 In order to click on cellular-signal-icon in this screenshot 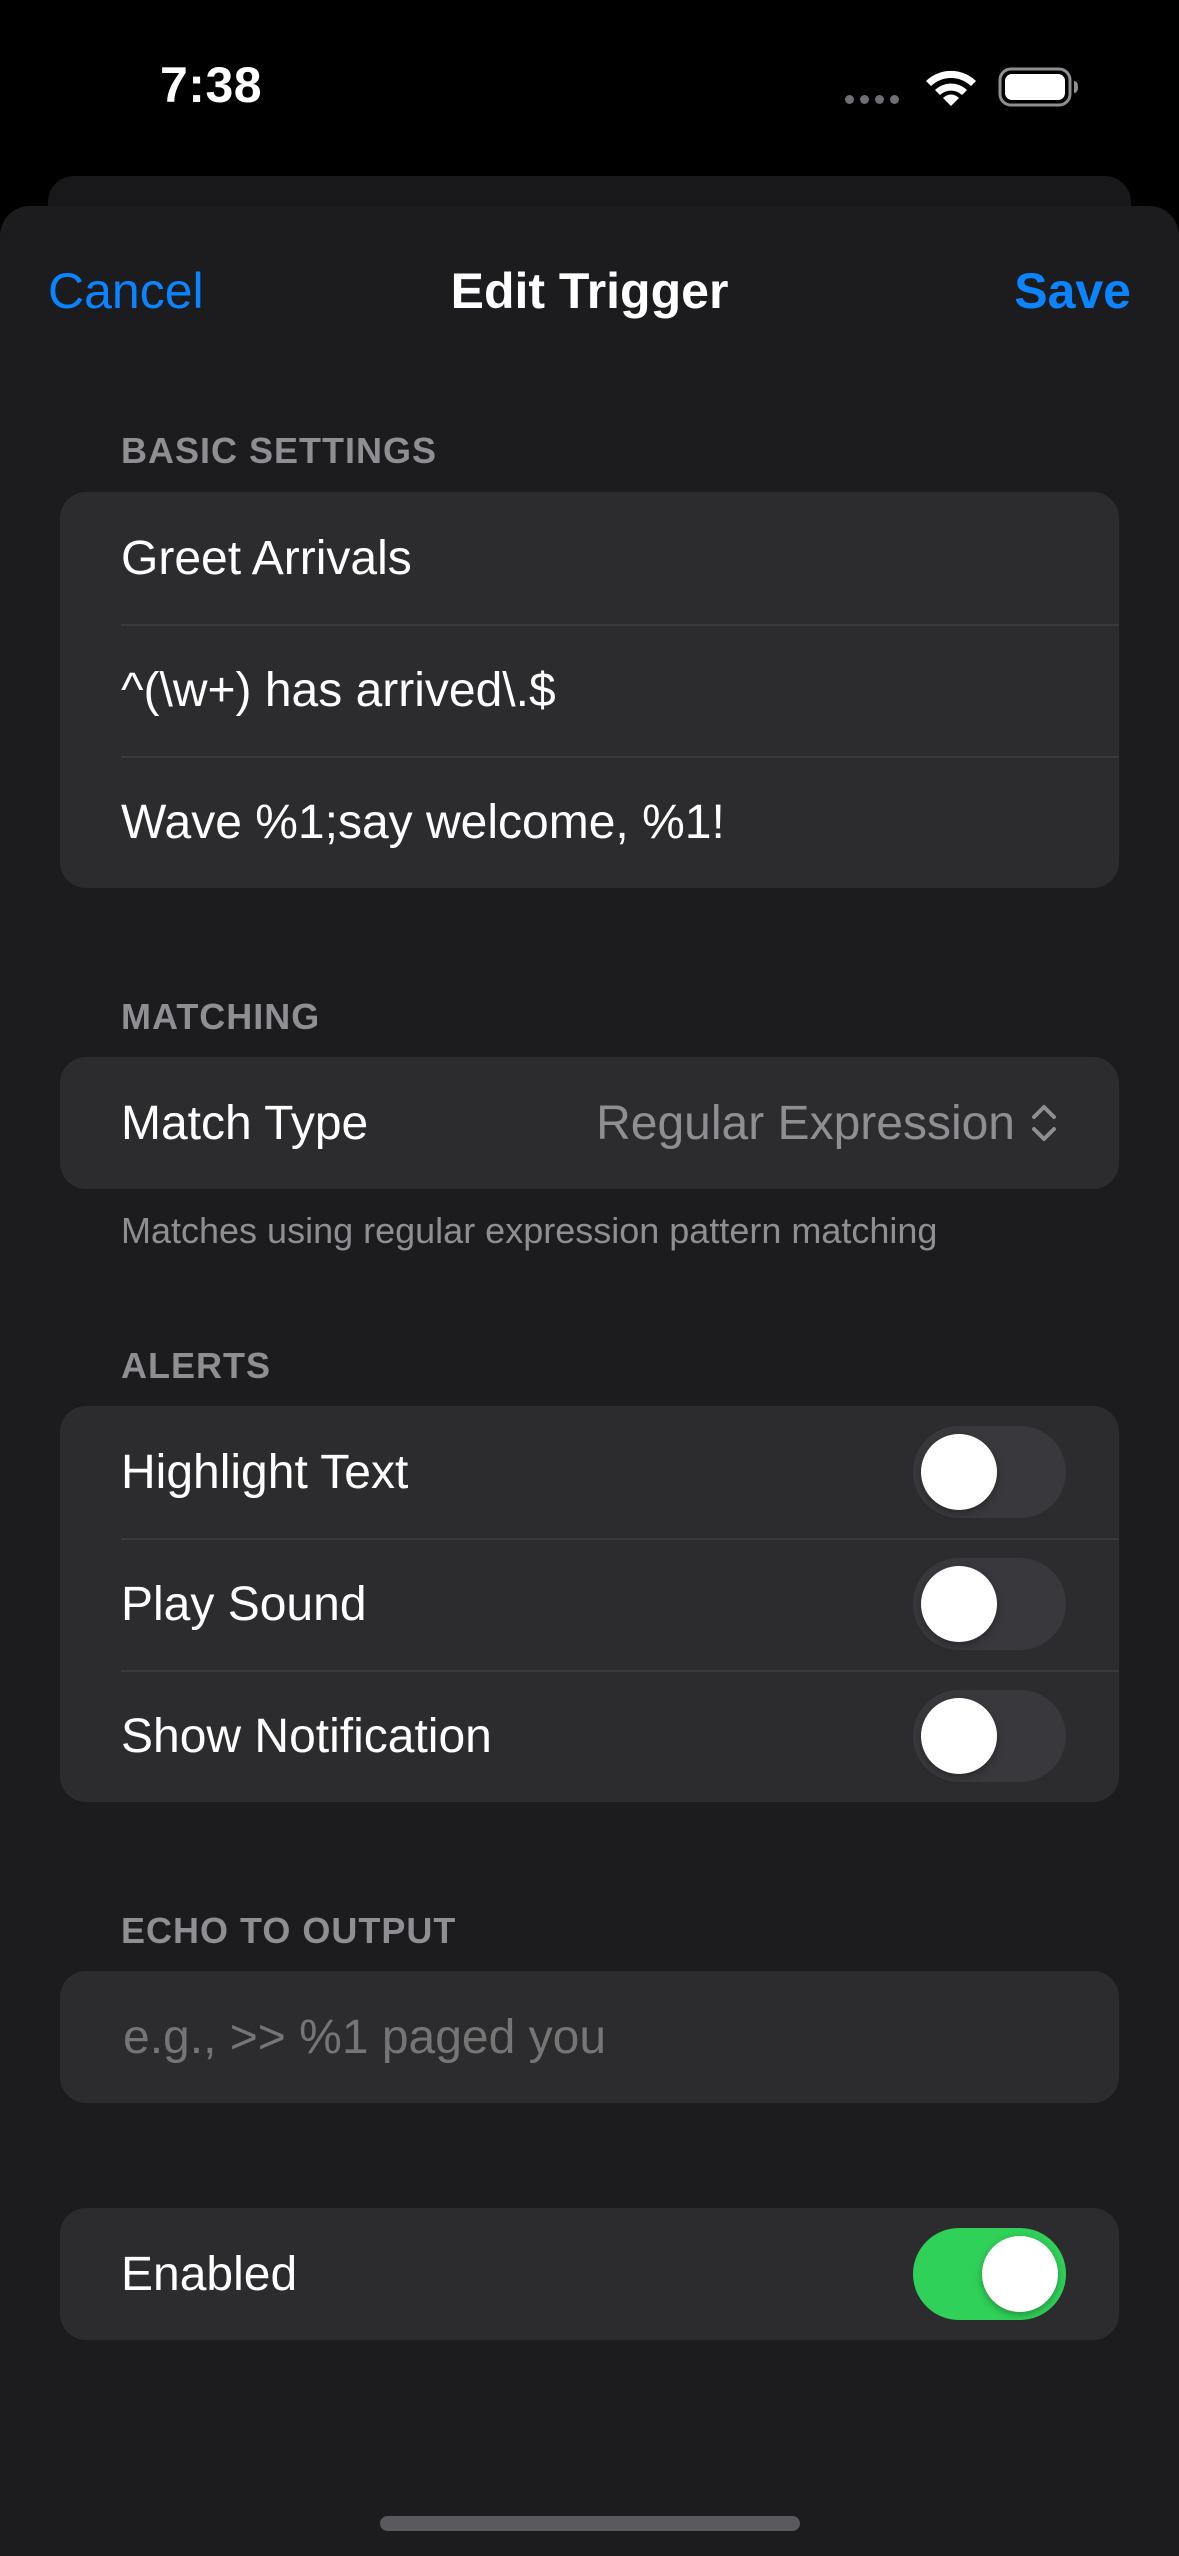, I will do `click(872, 99)`.